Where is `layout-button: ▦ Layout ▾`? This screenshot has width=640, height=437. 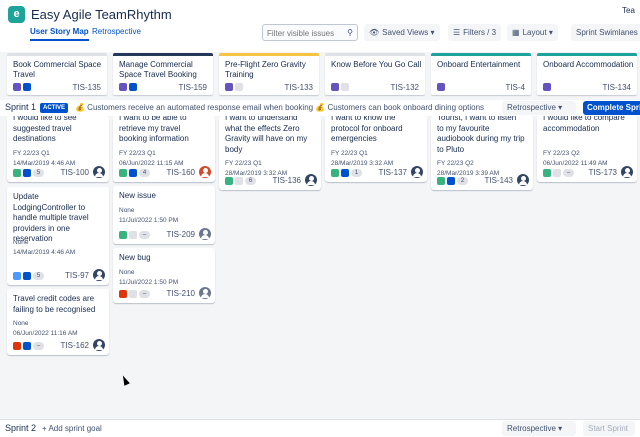
layout-button: ▦ Layout ▾ is located at coordinates (532, 32).